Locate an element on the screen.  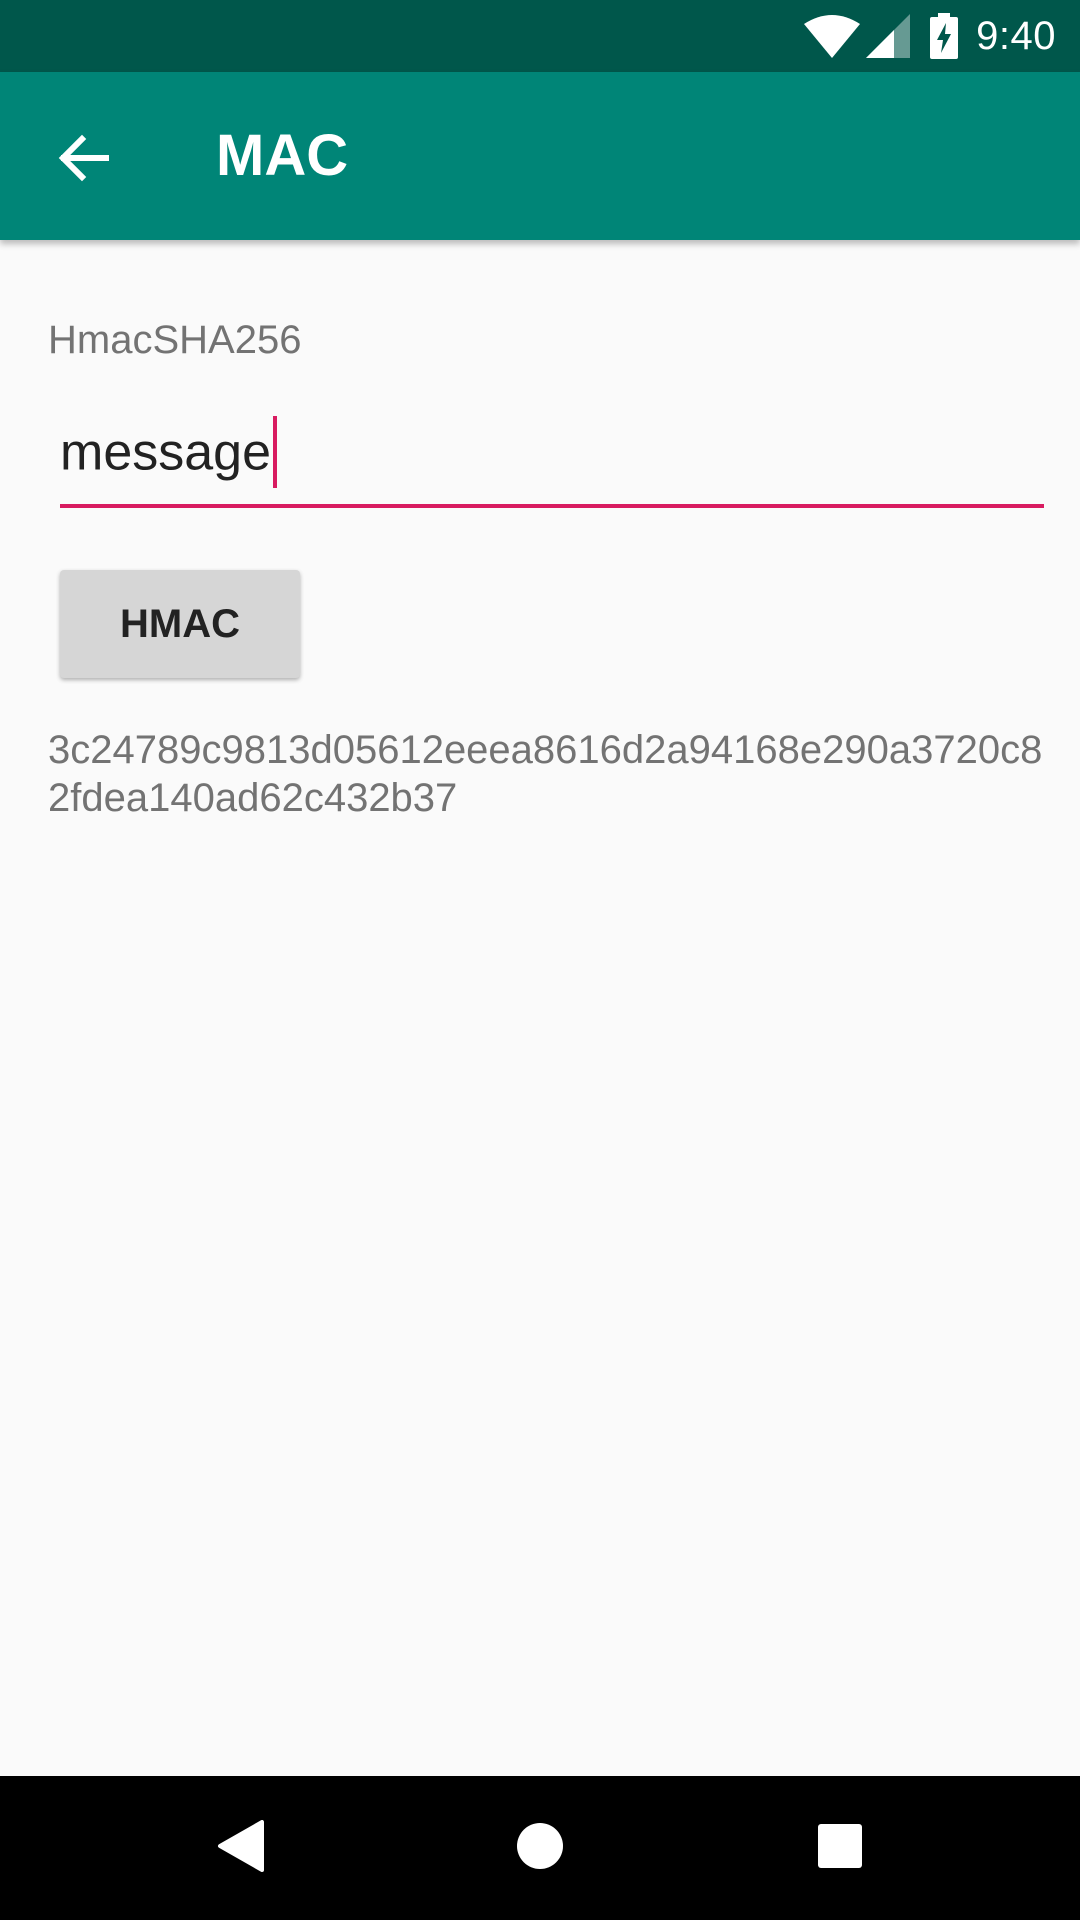
status-time: 9:40 is located at coordinates (1016, 35).